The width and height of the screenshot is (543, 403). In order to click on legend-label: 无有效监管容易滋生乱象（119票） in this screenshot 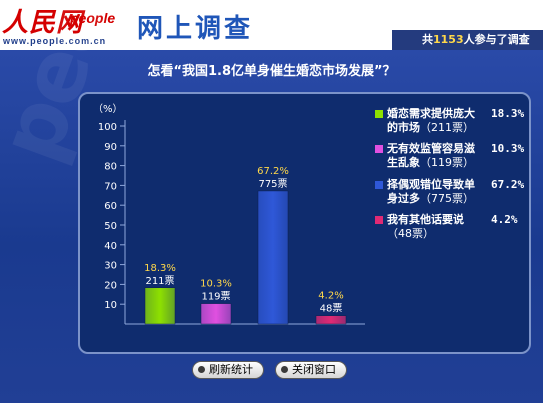, I will do `click(434, 156)`.